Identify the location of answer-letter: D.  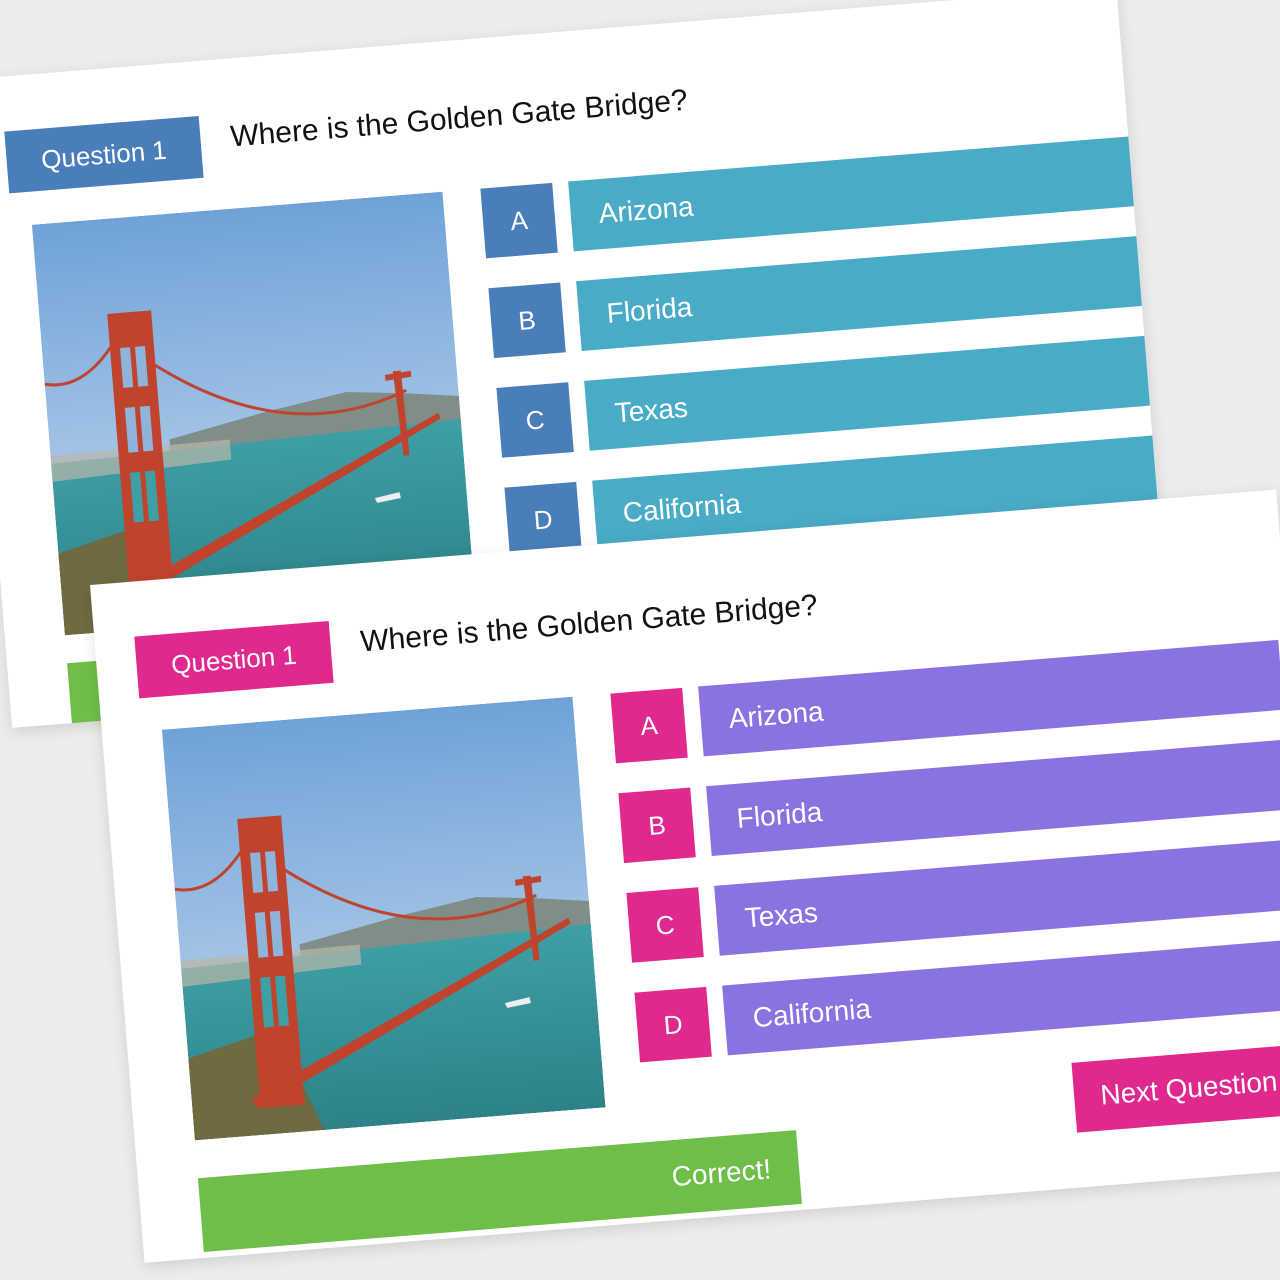
(673, 1024).